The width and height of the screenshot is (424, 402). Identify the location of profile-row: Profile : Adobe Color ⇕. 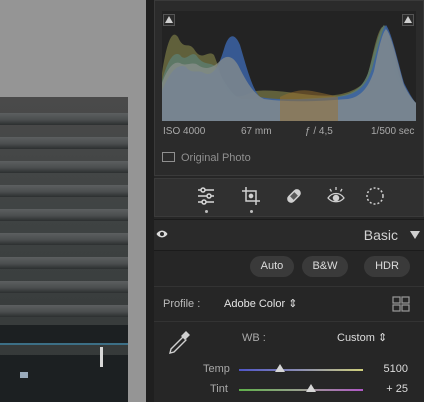
(289, 304).